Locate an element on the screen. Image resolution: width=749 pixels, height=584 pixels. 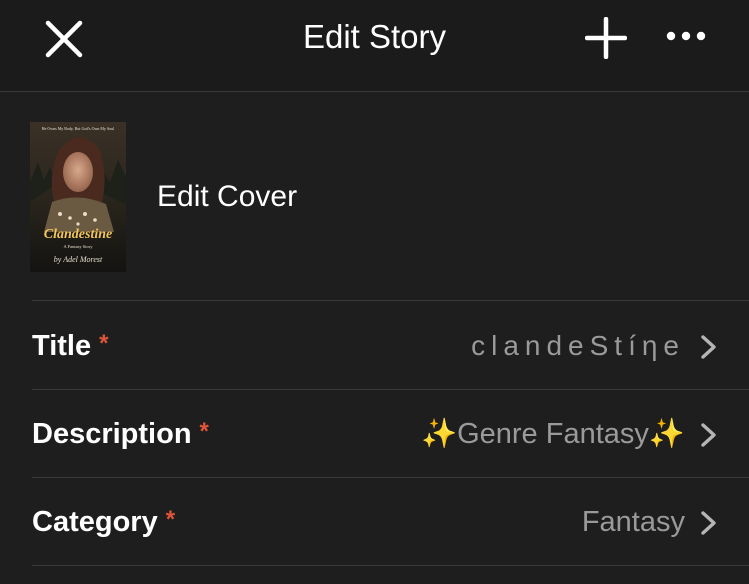
more-options-button is located at coordinates (686, 36).